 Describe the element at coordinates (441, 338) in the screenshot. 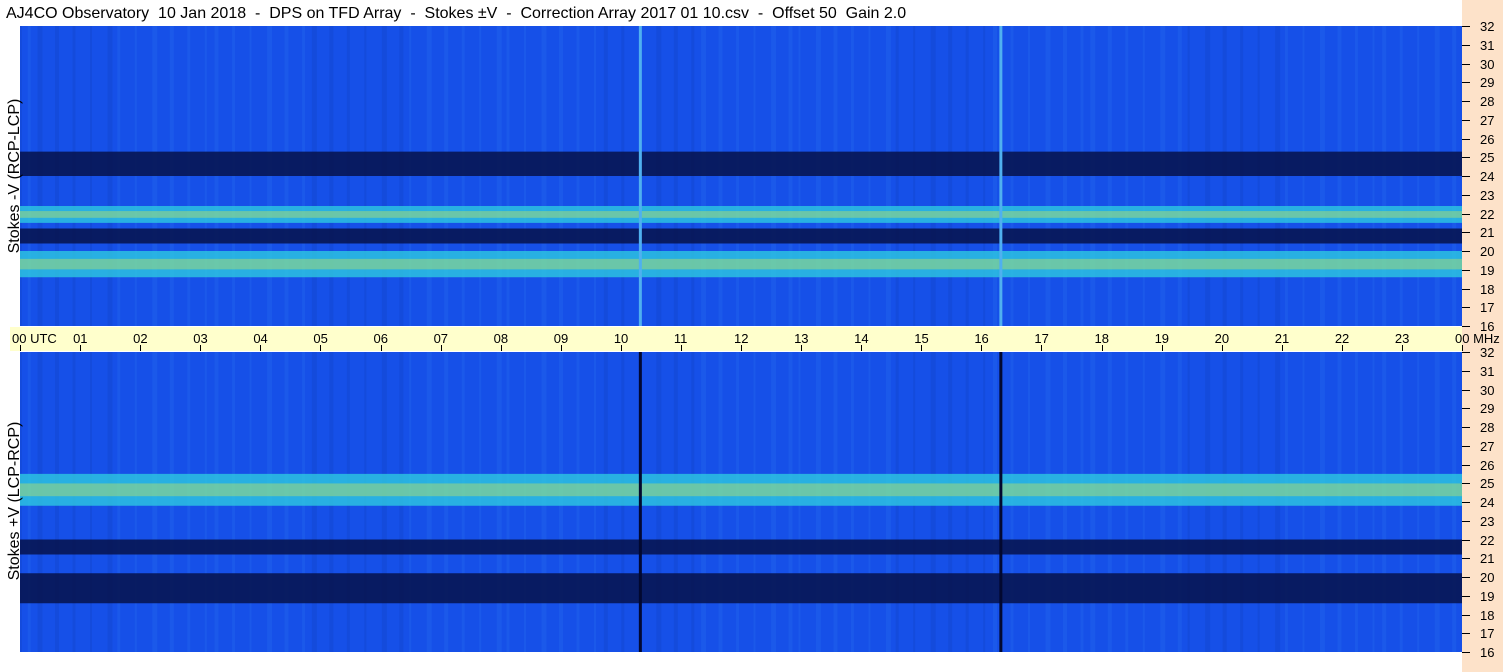

I see `time-tick-label: 07` at that location.